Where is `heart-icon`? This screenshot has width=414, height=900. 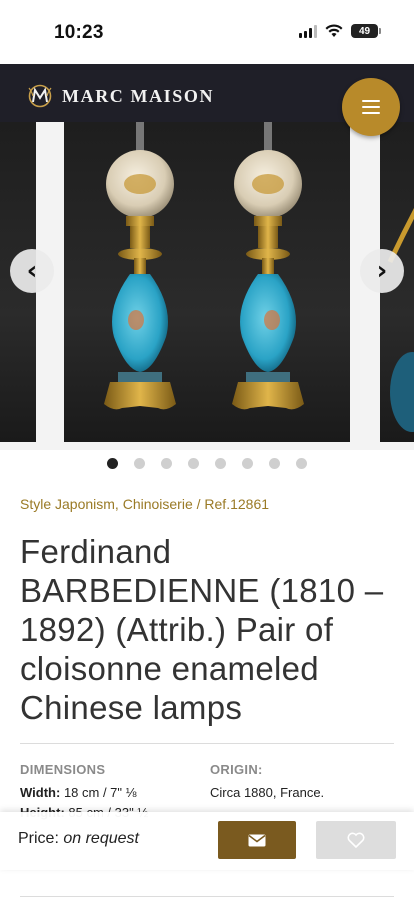
heart-icon is located at coordinates (356, 840).